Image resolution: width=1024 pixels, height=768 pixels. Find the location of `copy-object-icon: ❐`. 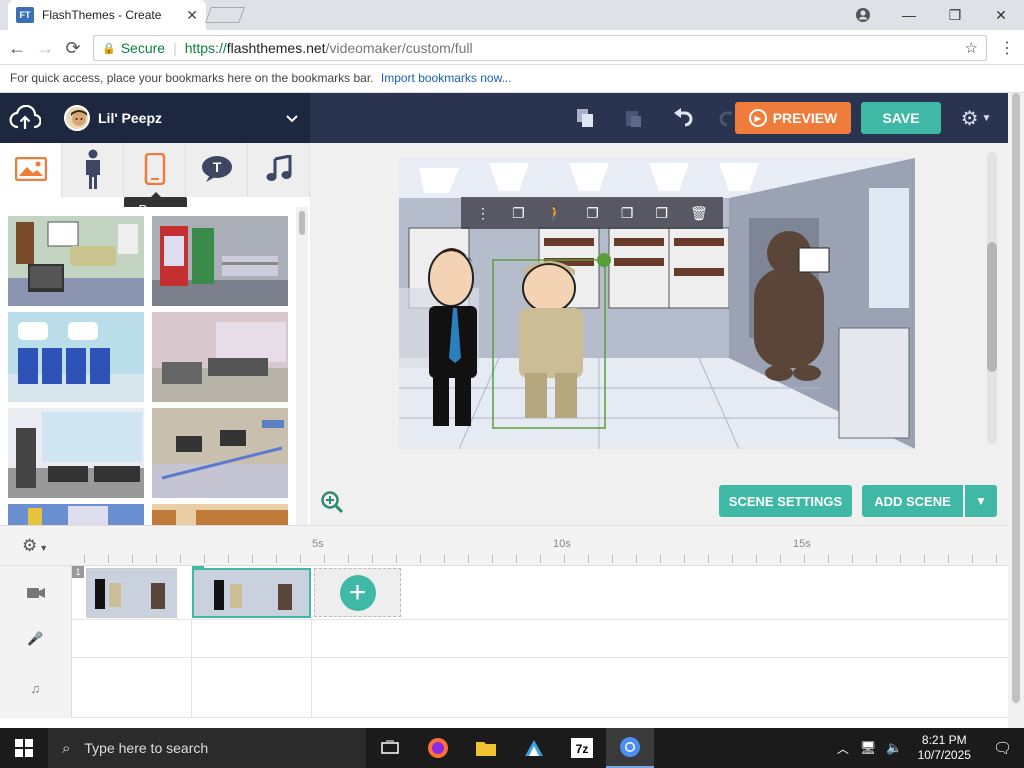

copy-object-icon: ❐ is located at coordinates (518, 213).